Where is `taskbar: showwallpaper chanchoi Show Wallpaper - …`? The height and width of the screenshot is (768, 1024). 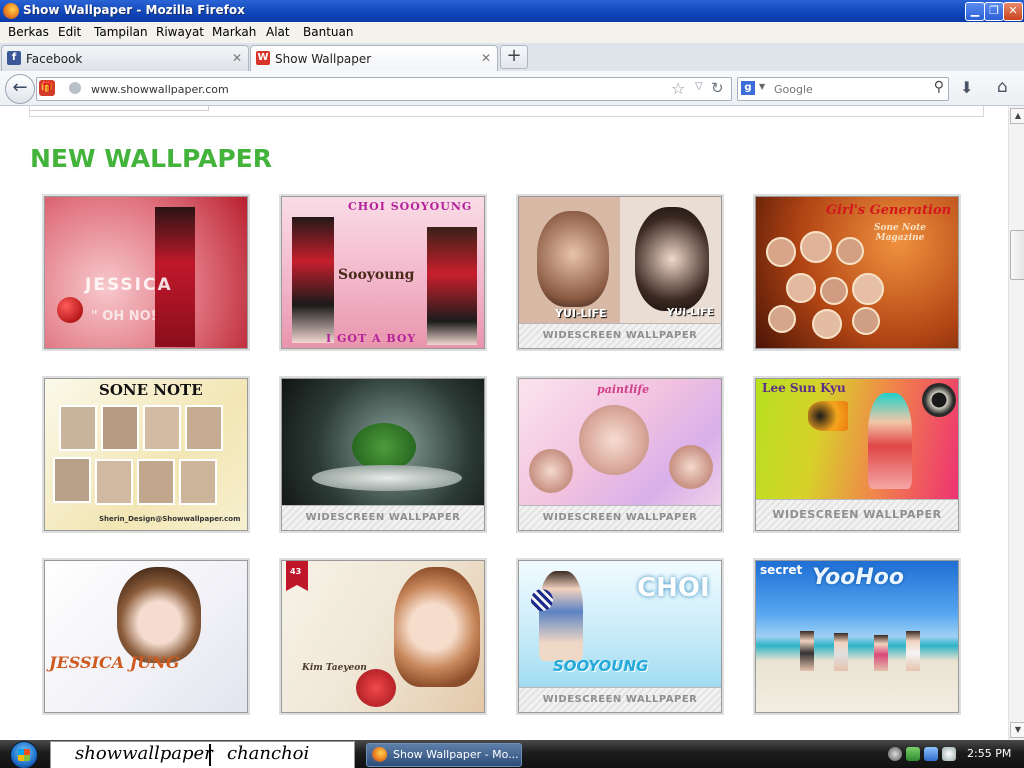
taskbar: showwallpaper chanchoi Show Wallpaper - … is located at coordinates (512, 754).